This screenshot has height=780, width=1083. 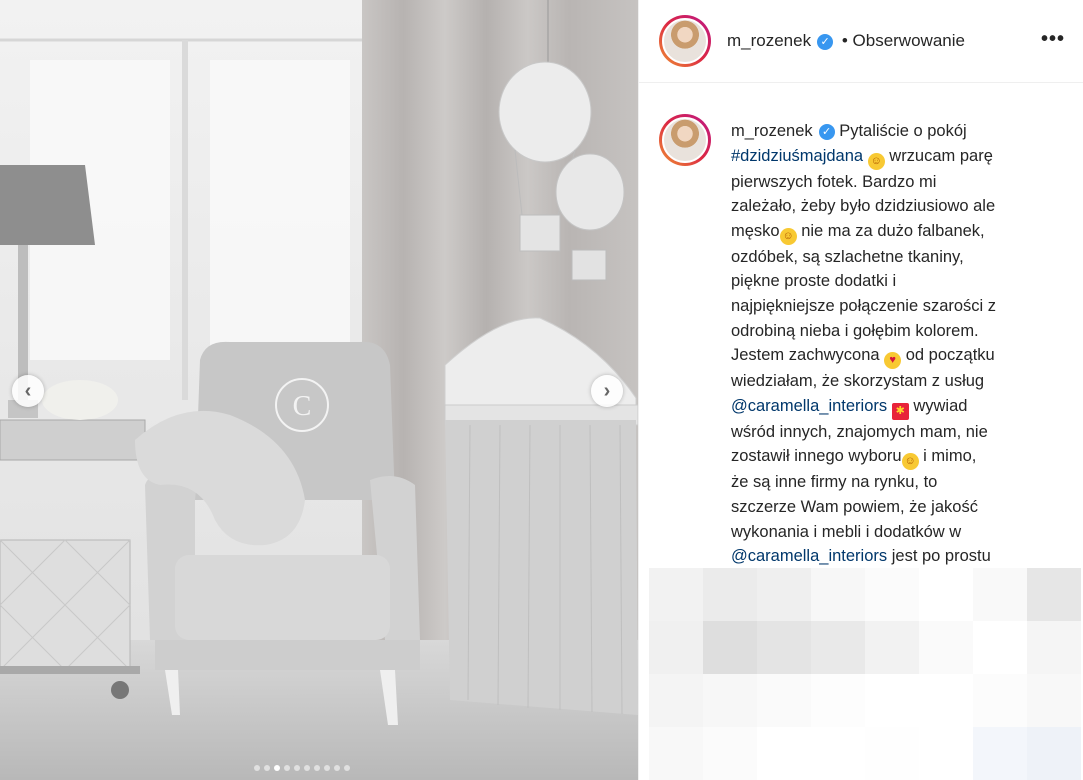 I want to click on chevron-right-icon: ›, so click(x=607, y=390).